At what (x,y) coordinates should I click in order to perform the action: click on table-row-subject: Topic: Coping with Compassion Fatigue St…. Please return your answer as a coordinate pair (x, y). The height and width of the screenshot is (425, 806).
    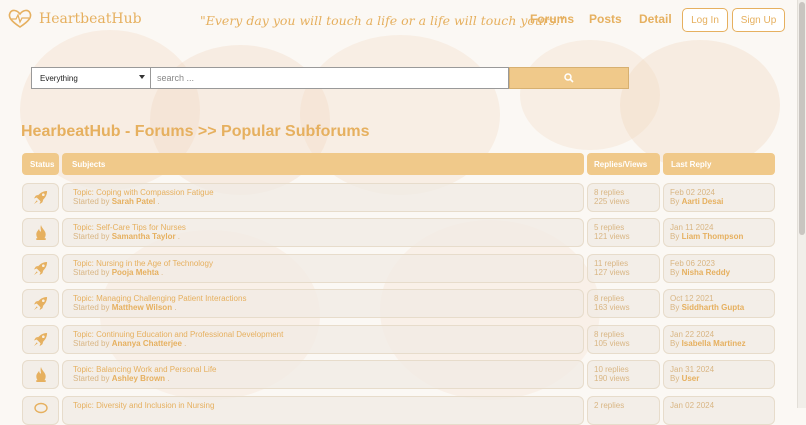
    Looking at the image, I should click on (323, 197).